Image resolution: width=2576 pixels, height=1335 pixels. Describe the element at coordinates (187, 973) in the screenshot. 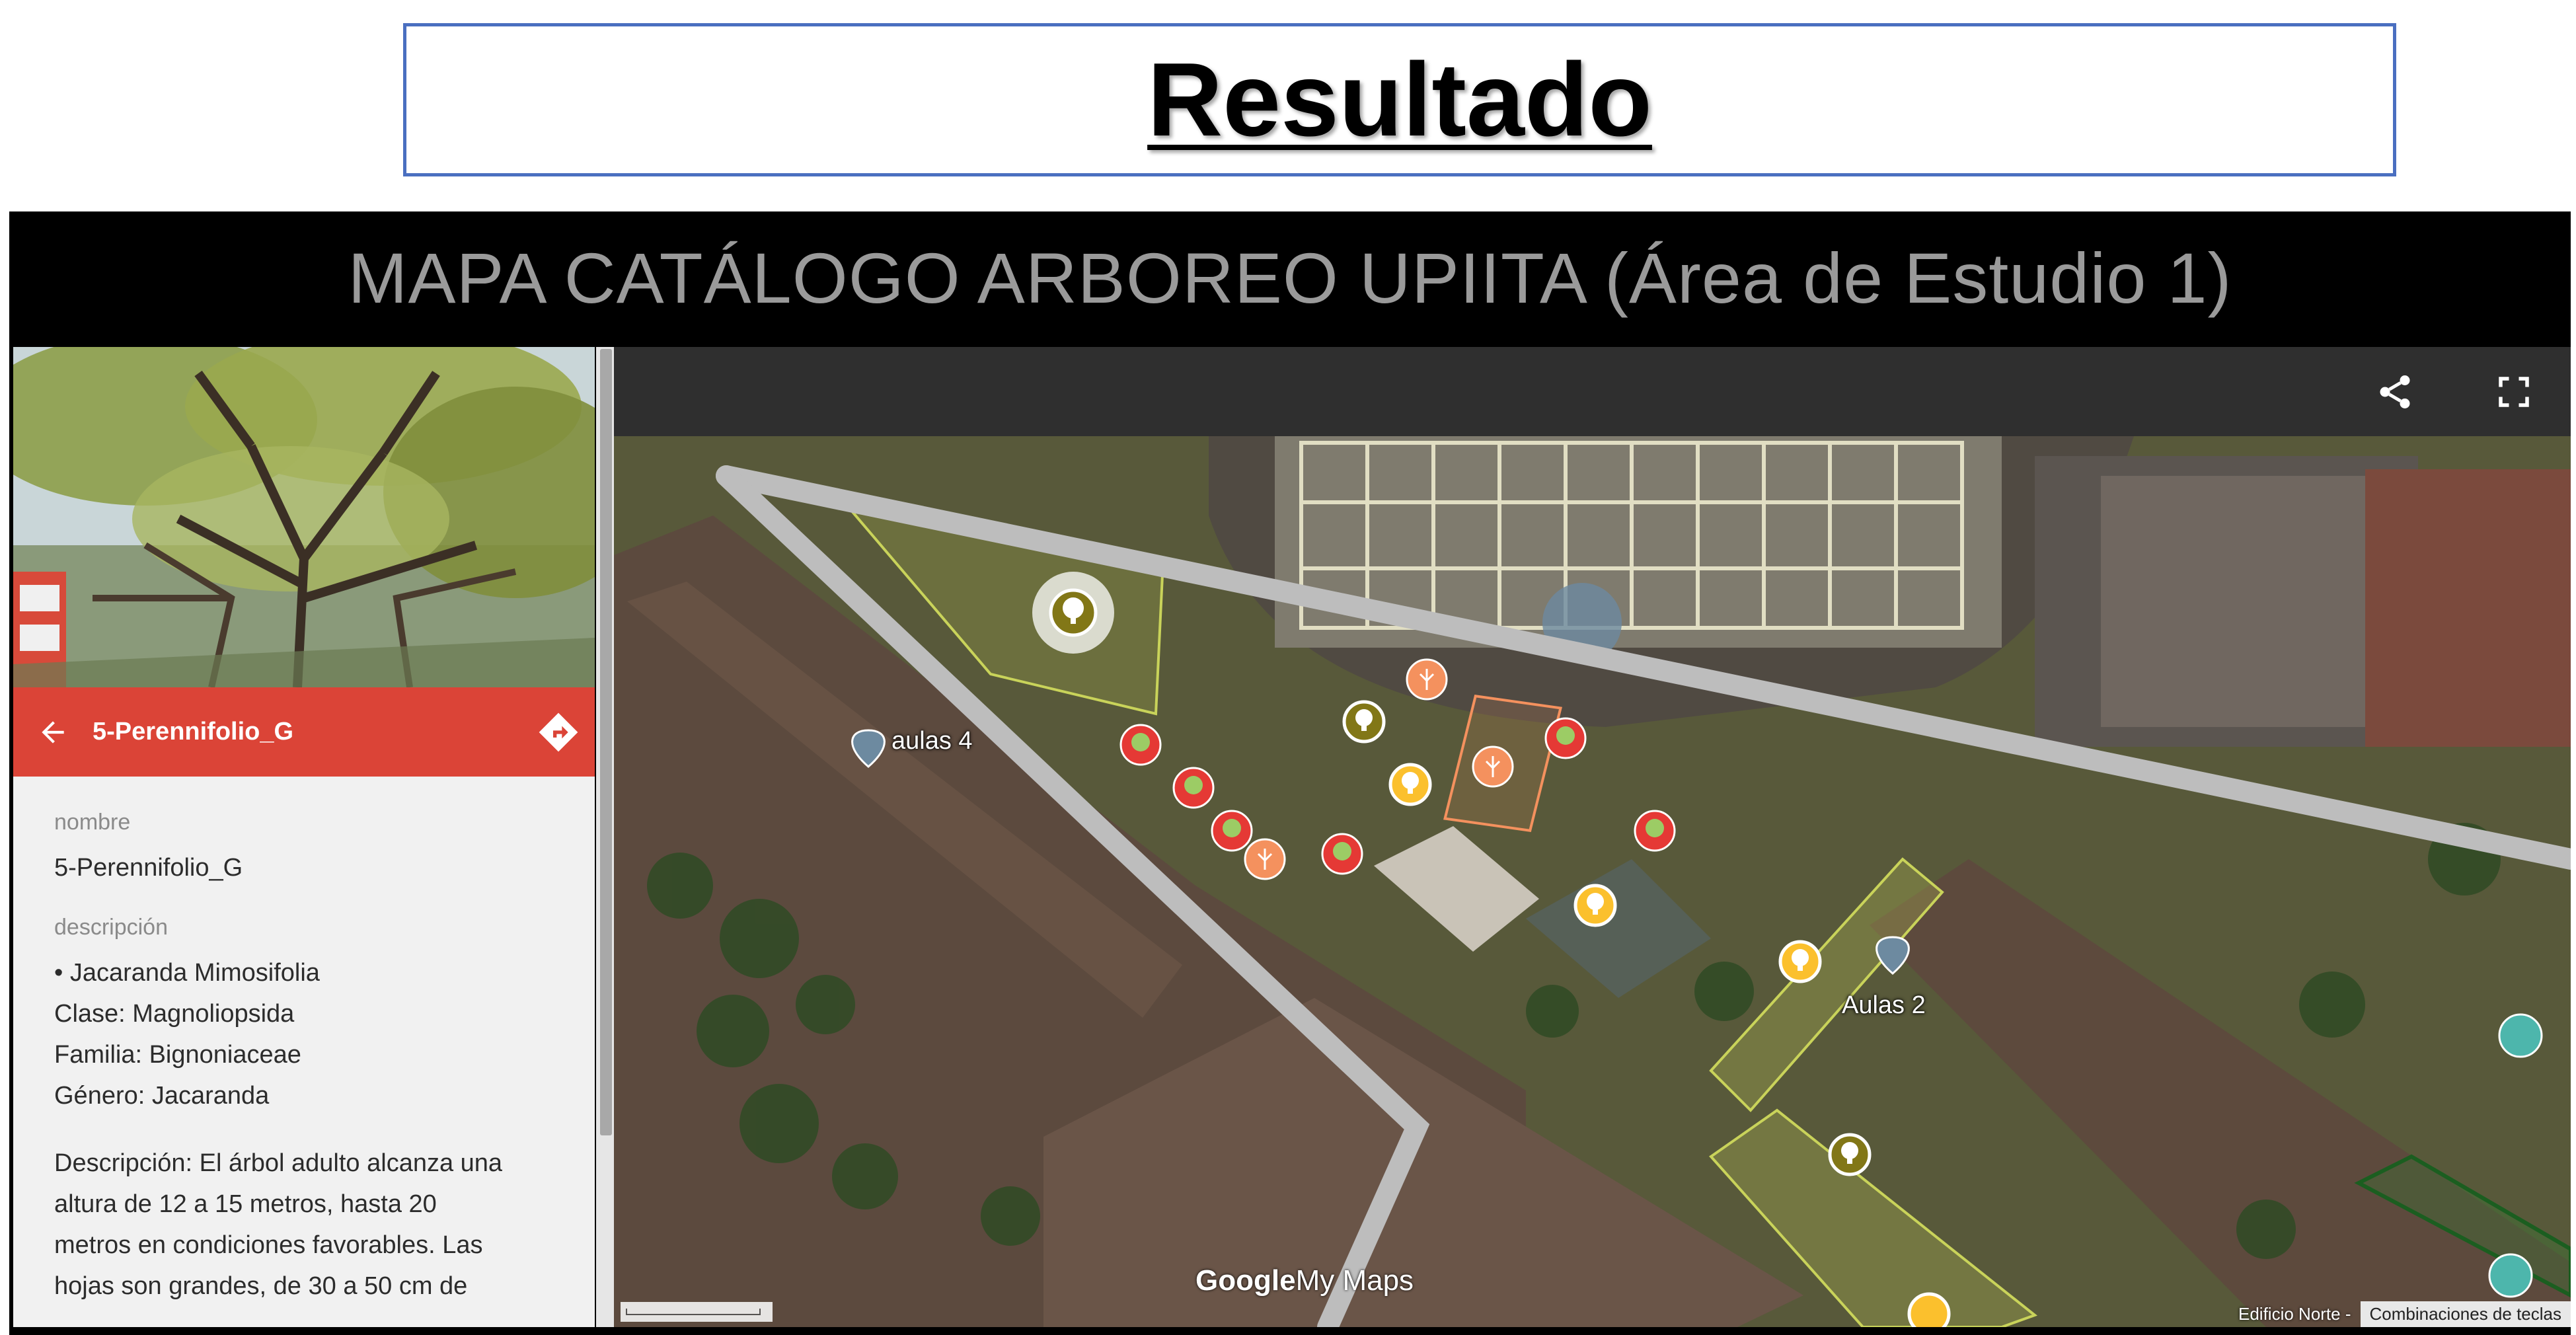

I see `description-line: • Jacaranda Mimosifolia` at that location.